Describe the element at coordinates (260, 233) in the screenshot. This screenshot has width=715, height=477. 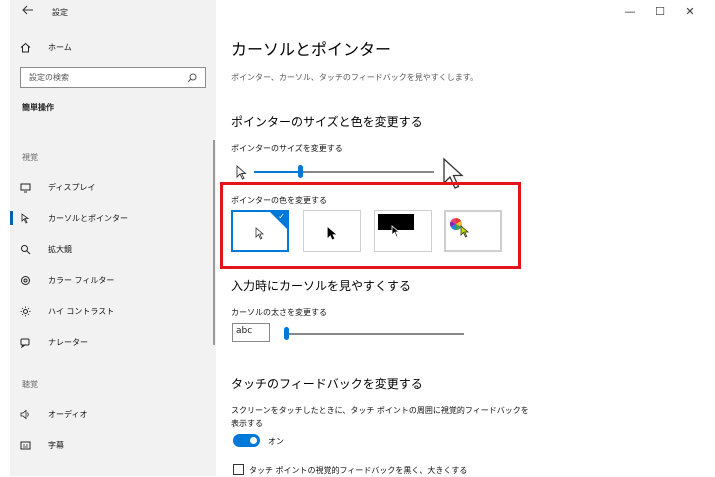
I see `white-pointer-icon` at that location.